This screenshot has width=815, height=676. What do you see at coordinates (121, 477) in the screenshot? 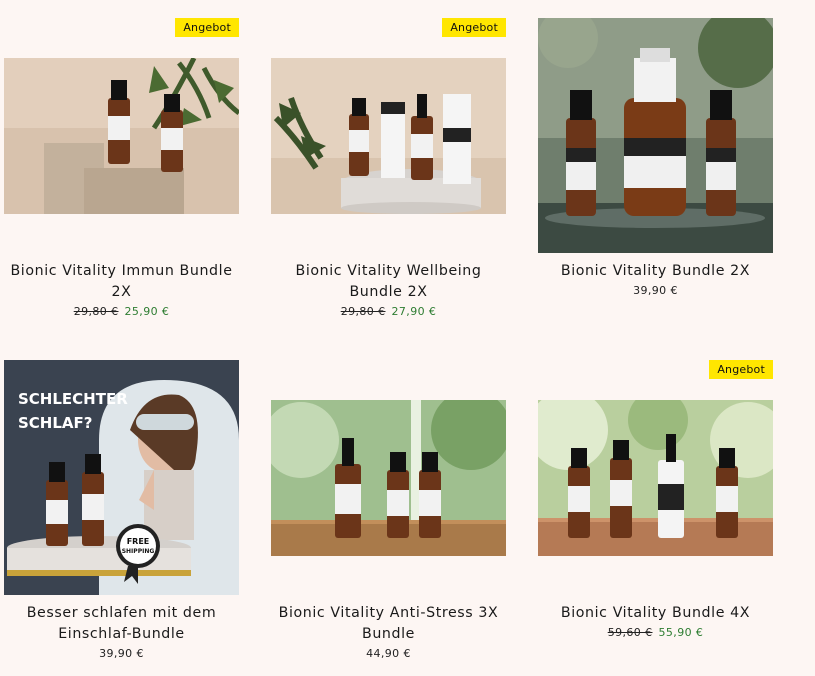
I see `product-image: SCHLECHTER SCHLAF? FREE SHIPPING` at bounding box center [121, 477].